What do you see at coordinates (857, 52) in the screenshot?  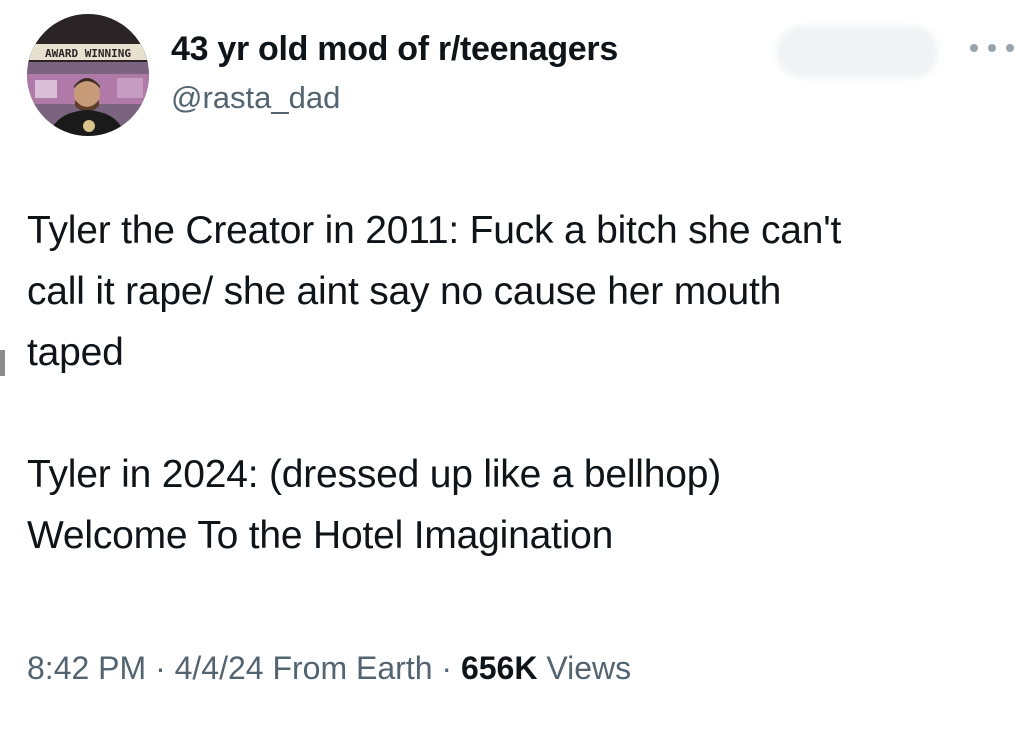 I see `follow-button` at bounding box center [857, 52].